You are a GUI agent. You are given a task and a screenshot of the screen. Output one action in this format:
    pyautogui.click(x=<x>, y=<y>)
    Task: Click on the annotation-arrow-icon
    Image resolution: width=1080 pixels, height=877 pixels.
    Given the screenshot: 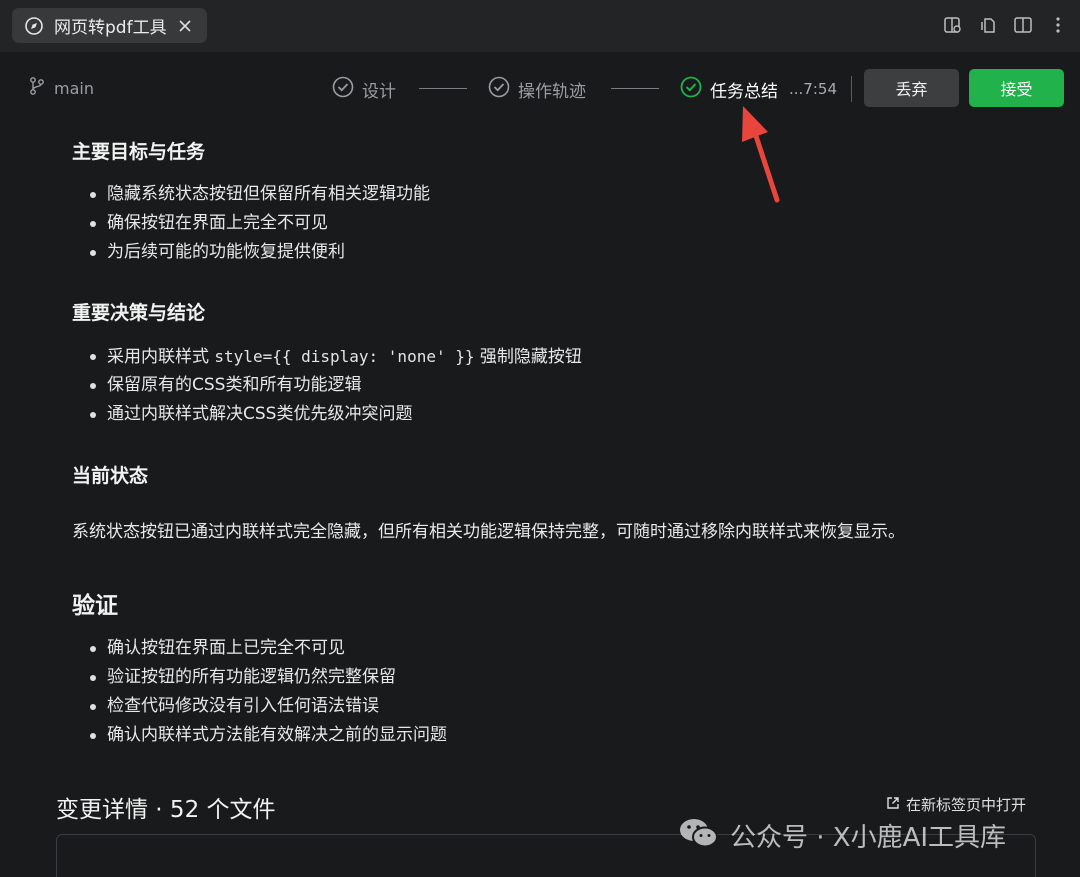 What is the action you would take?
    pyautogui.click(x=761, y=154)
    